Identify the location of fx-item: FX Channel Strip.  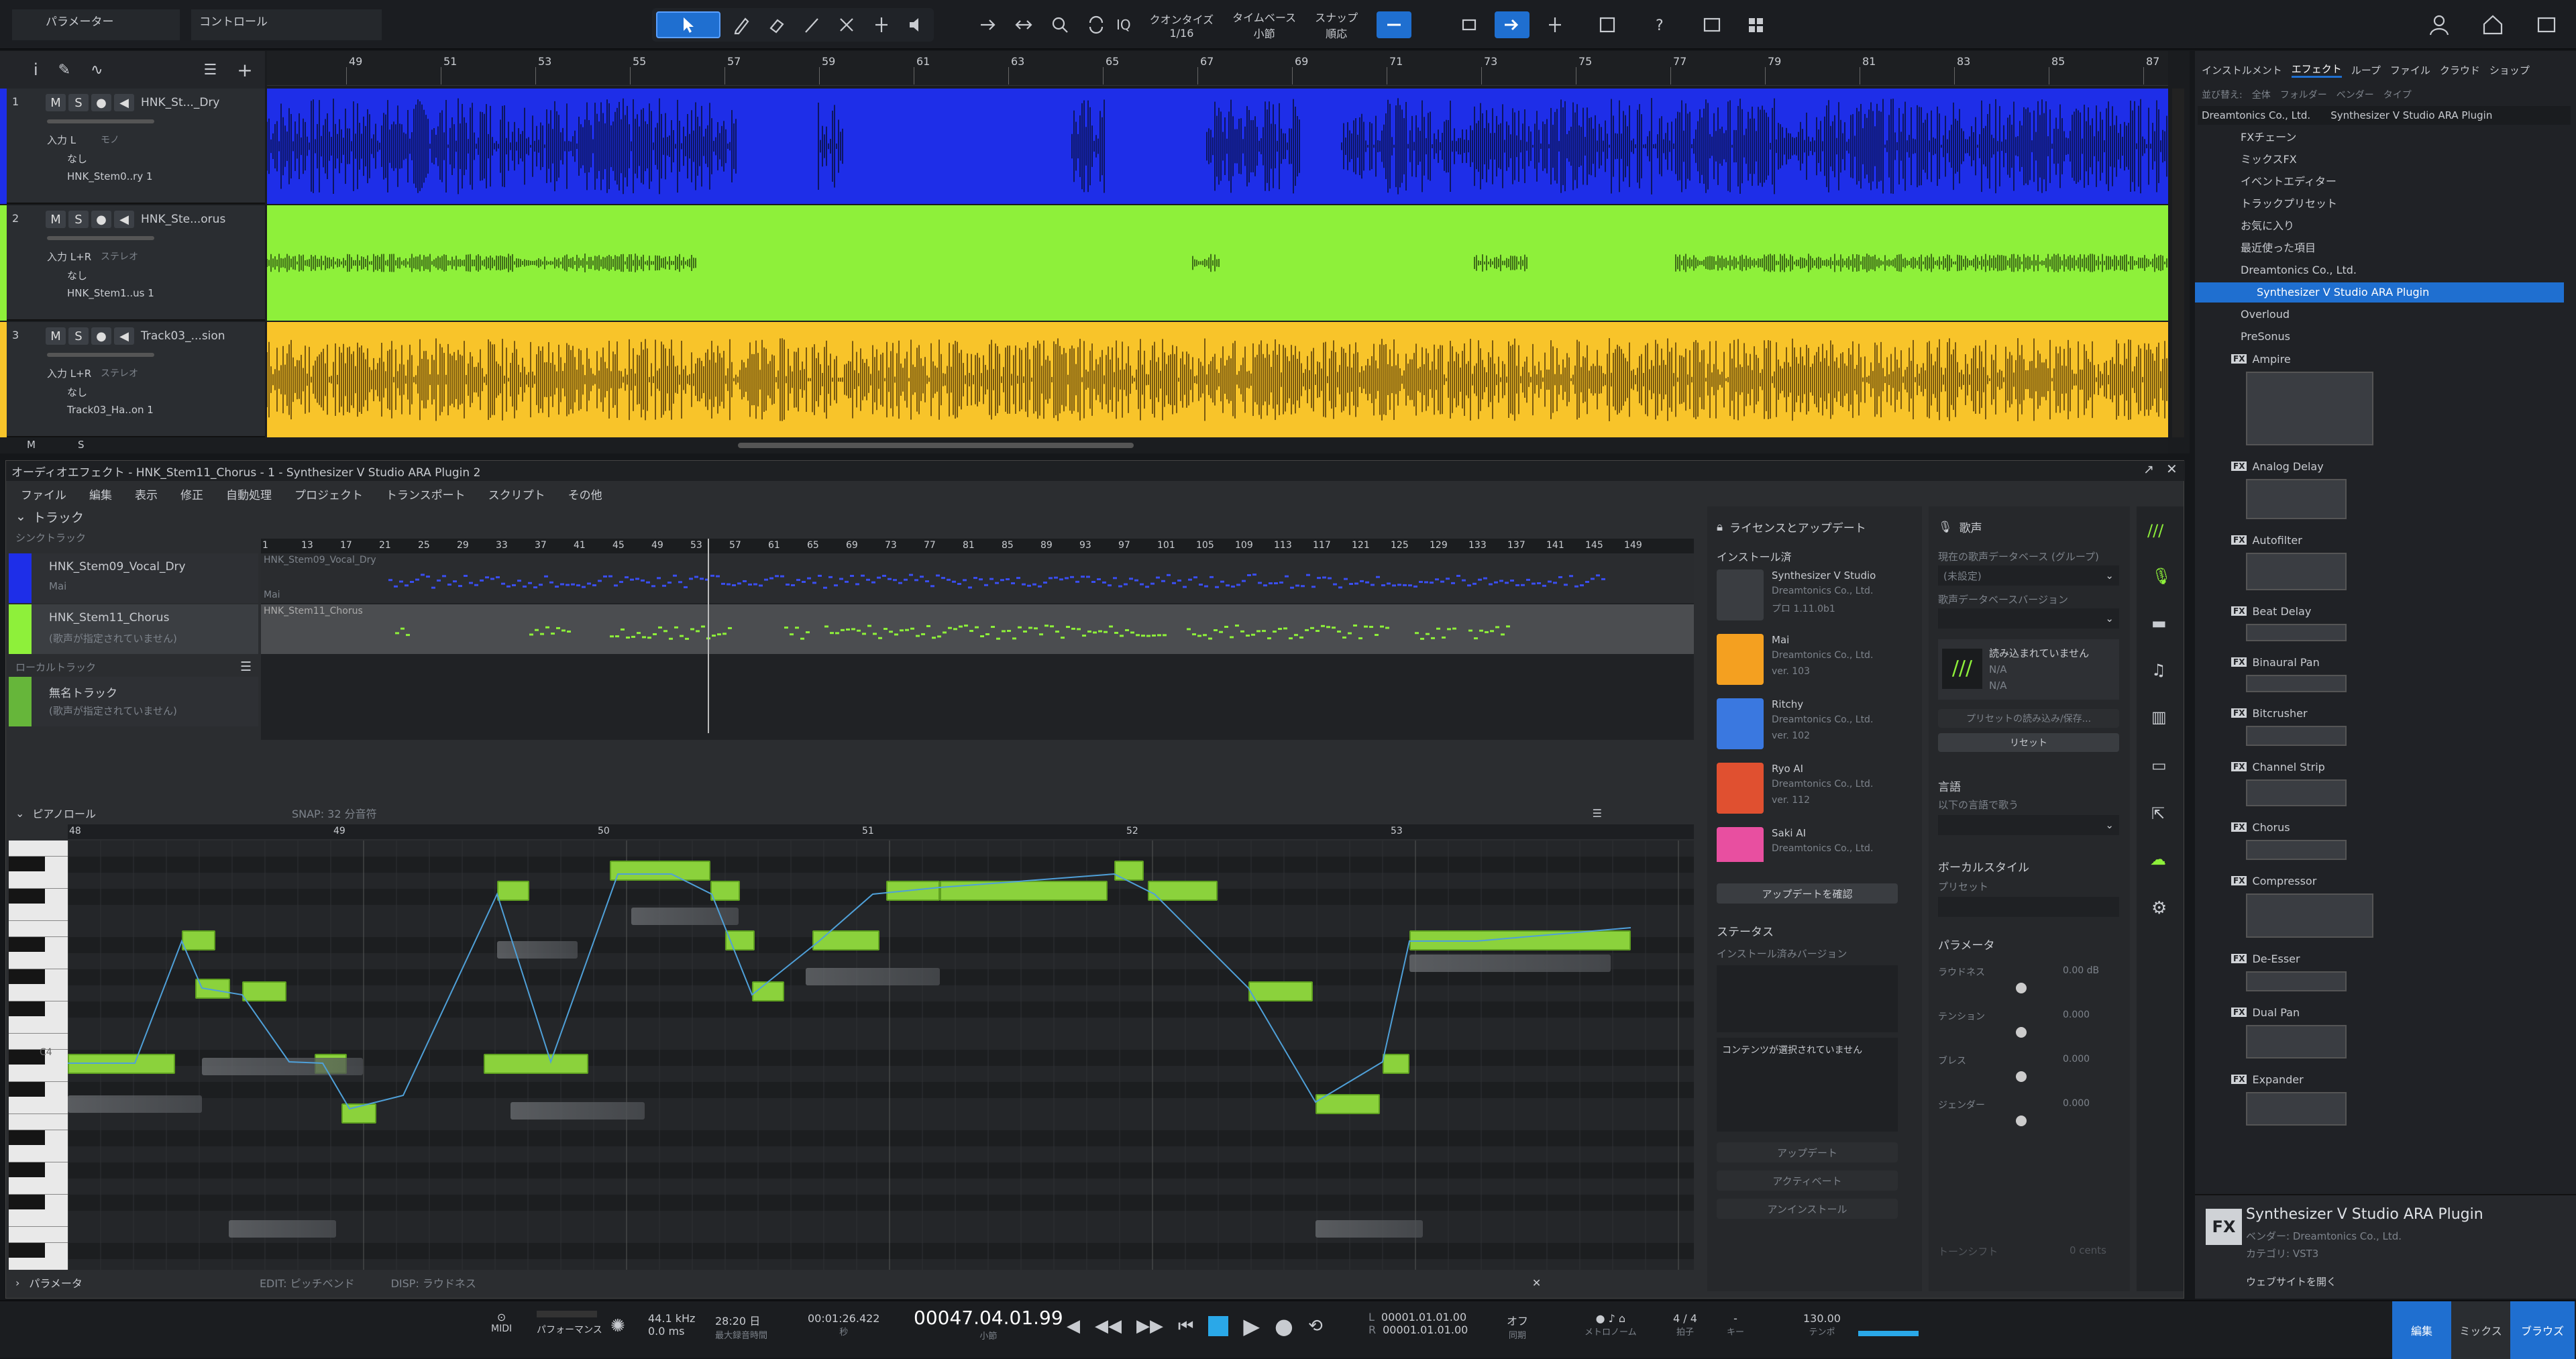
(2278, 767).